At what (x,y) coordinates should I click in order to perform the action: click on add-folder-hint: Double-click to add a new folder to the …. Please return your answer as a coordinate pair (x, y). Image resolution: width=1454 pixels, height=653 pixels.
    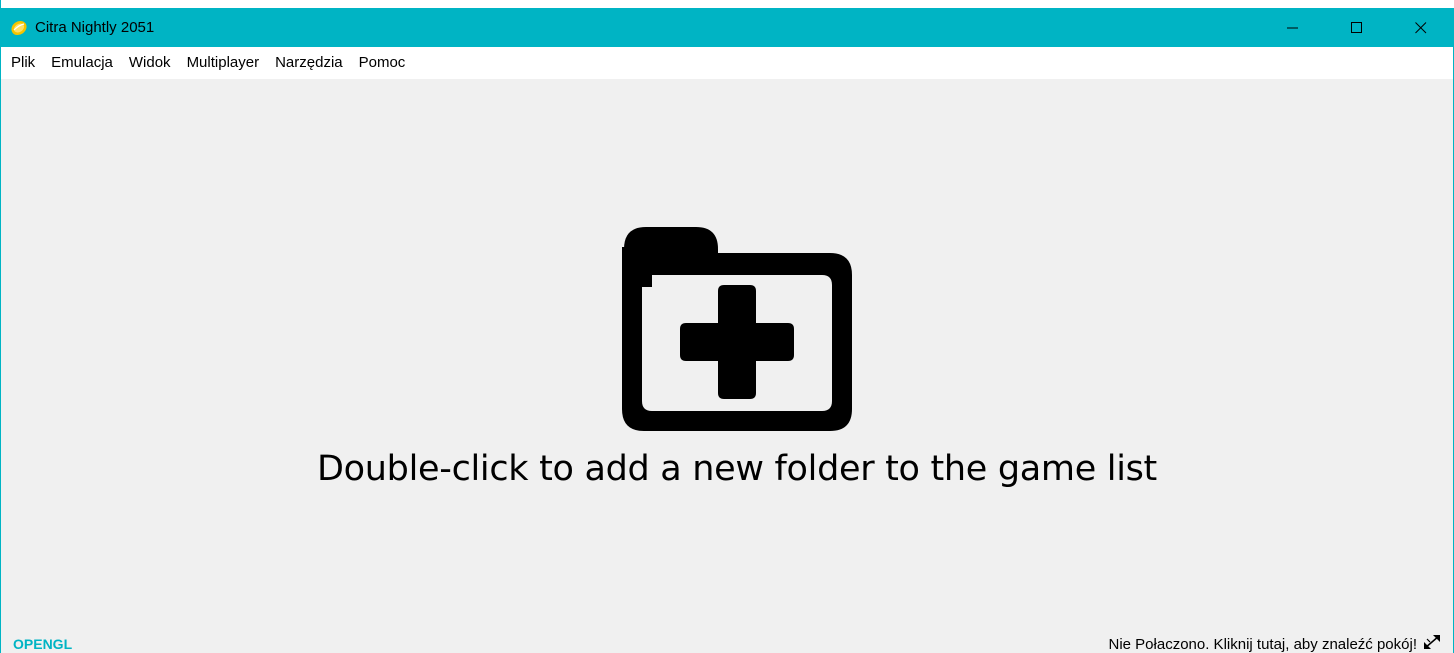
    Looking at the image, I should click on (737, 469).